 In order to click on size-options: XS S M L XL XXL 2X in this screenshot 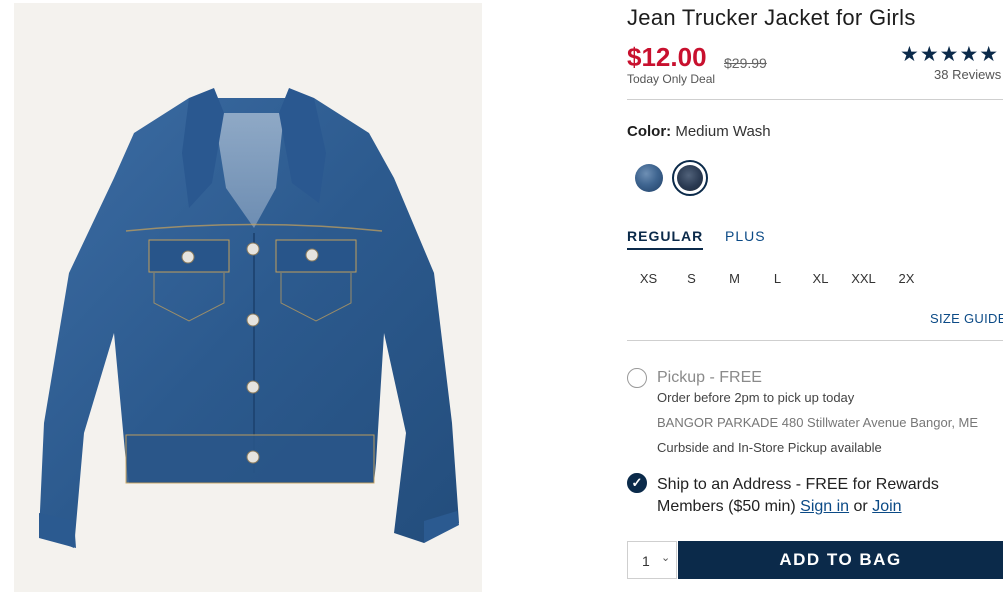, I will do `click(777, 278)`.